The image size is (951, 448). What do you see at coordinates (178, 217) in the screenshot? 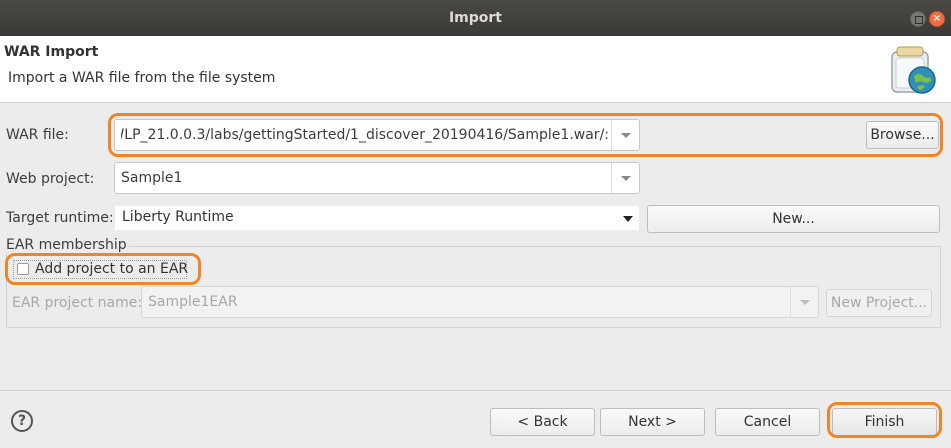
I see `target-runtime-value: Liberty Runtime` at bounding box center [178, 217].